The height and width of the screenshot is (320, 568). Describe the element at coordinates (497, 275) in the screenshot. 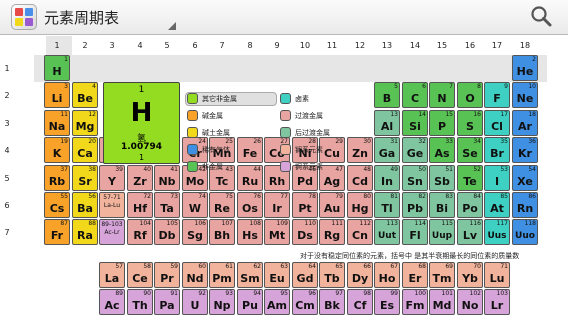

I see `element-lu: 71 Lu` at that location.